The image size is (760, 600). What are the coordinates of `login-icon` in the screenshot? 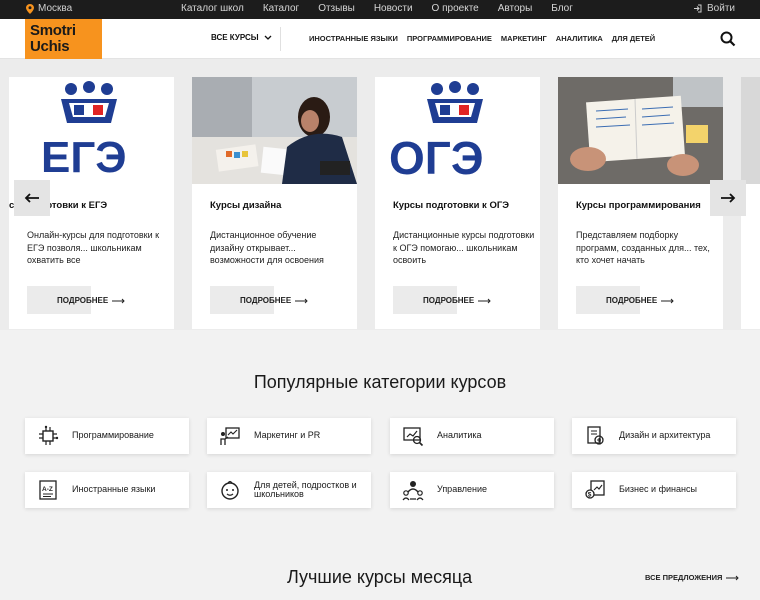 It's located at (698, 8).